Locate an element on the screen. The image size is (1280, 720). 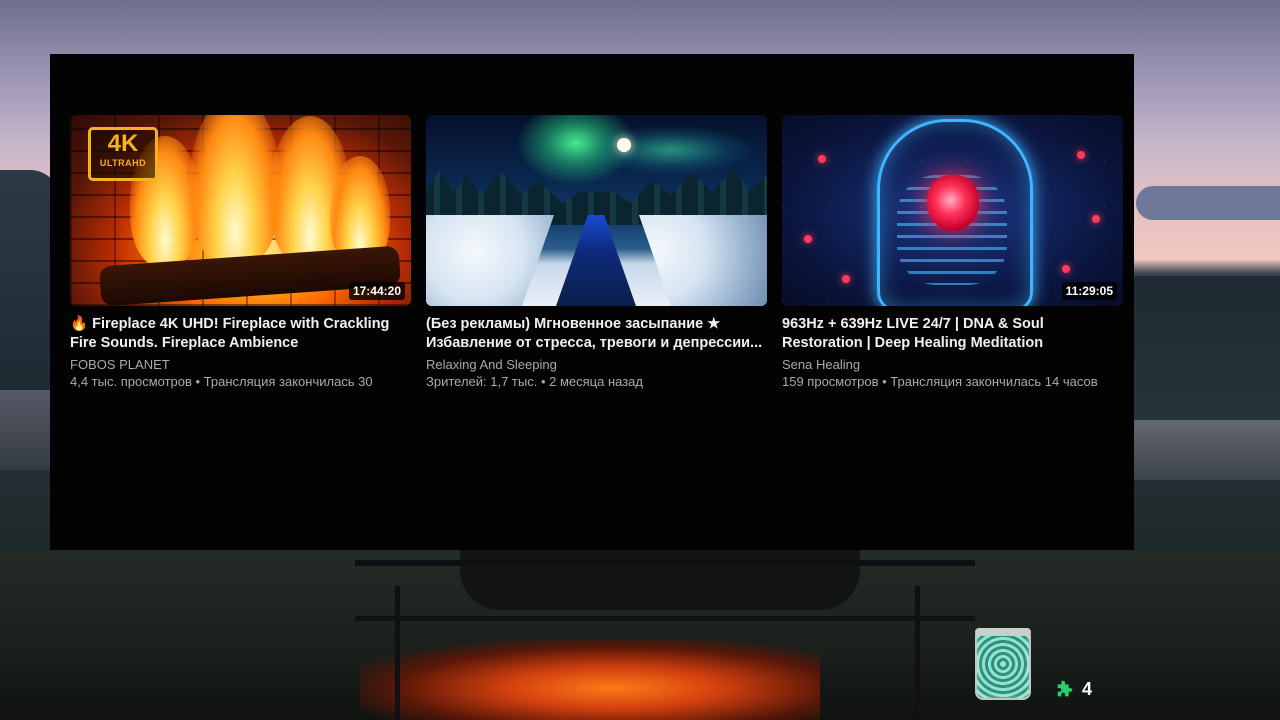
channel-name: Relaxing And Sleeping is located at coordinates (596, 364).